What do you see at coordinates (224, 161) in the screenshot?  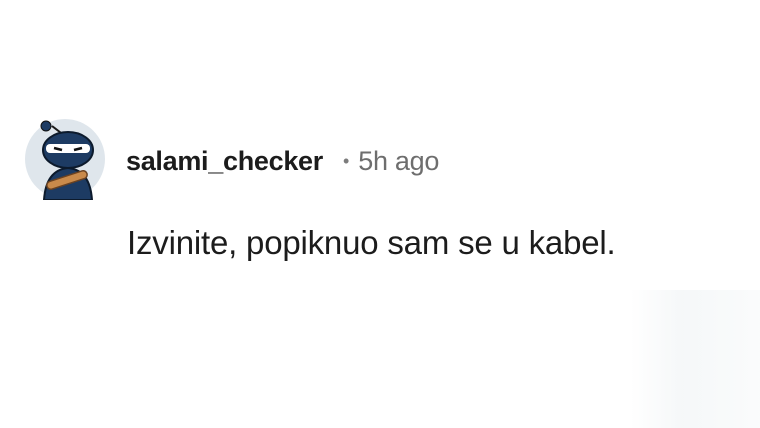 I see `username-link: salami_checker` at bounding box center [224, 161].